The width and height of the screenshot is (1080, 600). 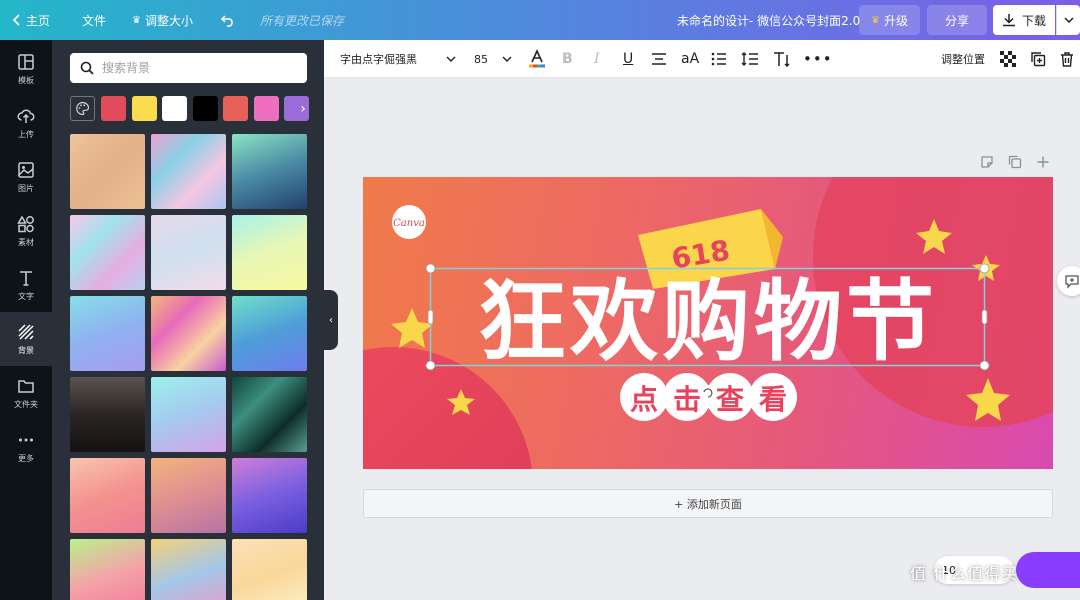 What do you see at coordinates (1043, 162) in the screenshot?
I see `add-page-icon` at bounding box center [1043, 162].